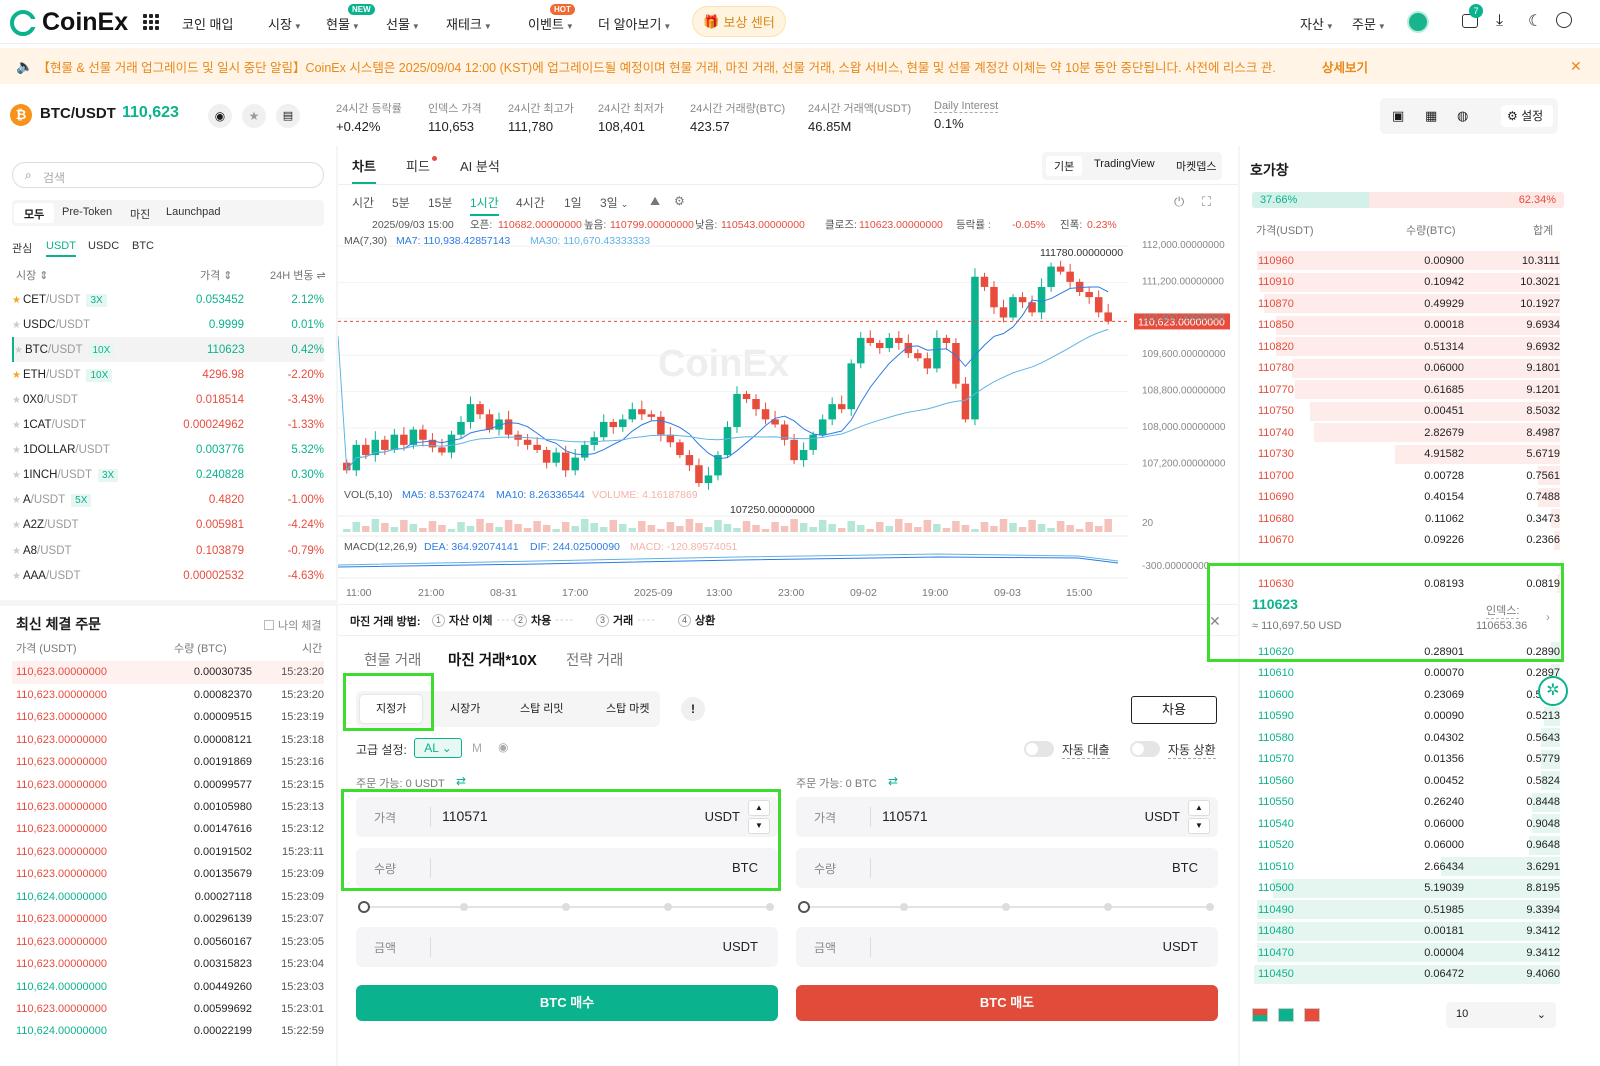 Image resolution: width=1600 pixels, height=1066 pixels. Describe the element at coordinates (1404, 412) in the screenshot. I see `orderbook-ask-row: 110750 0.00451 8.5032` at that location.